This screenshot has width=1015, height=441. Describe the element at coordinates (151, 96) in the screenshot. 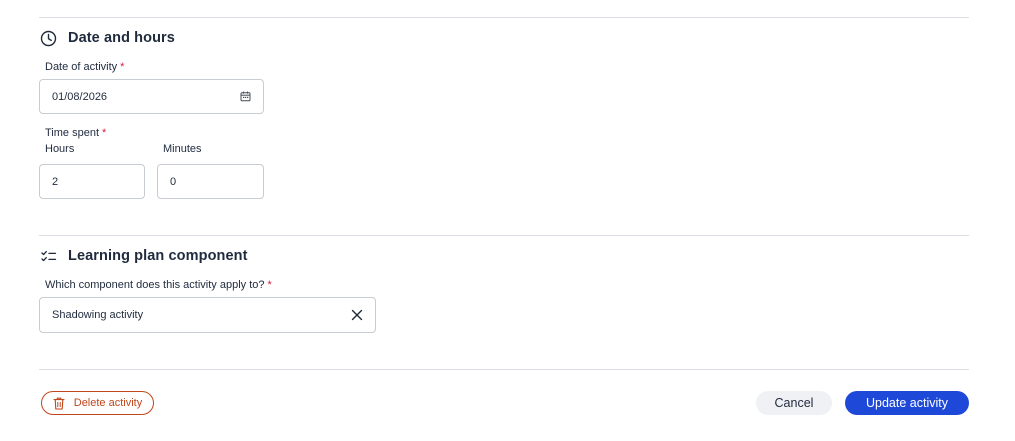

I see `date-of-activity-input: 01/08/2026` at that location.